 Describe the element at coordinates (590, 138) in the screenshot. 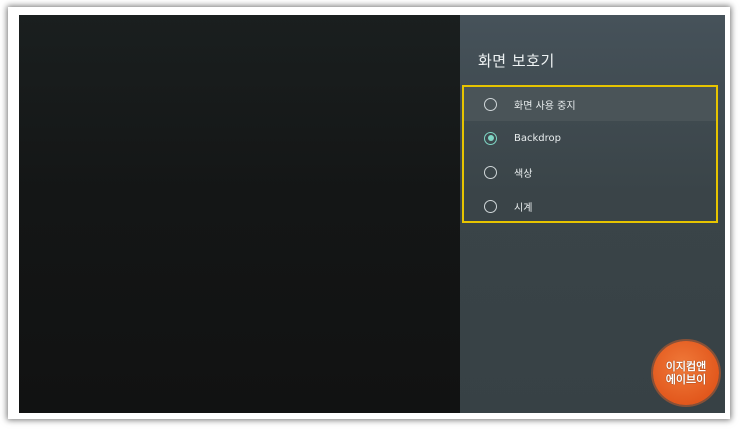

I see `option-backdrop: Backdrop` at that location.